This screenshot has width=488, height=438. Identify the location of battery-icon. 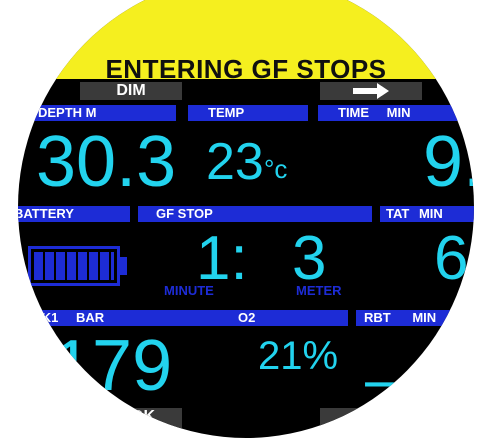
(74, 266).